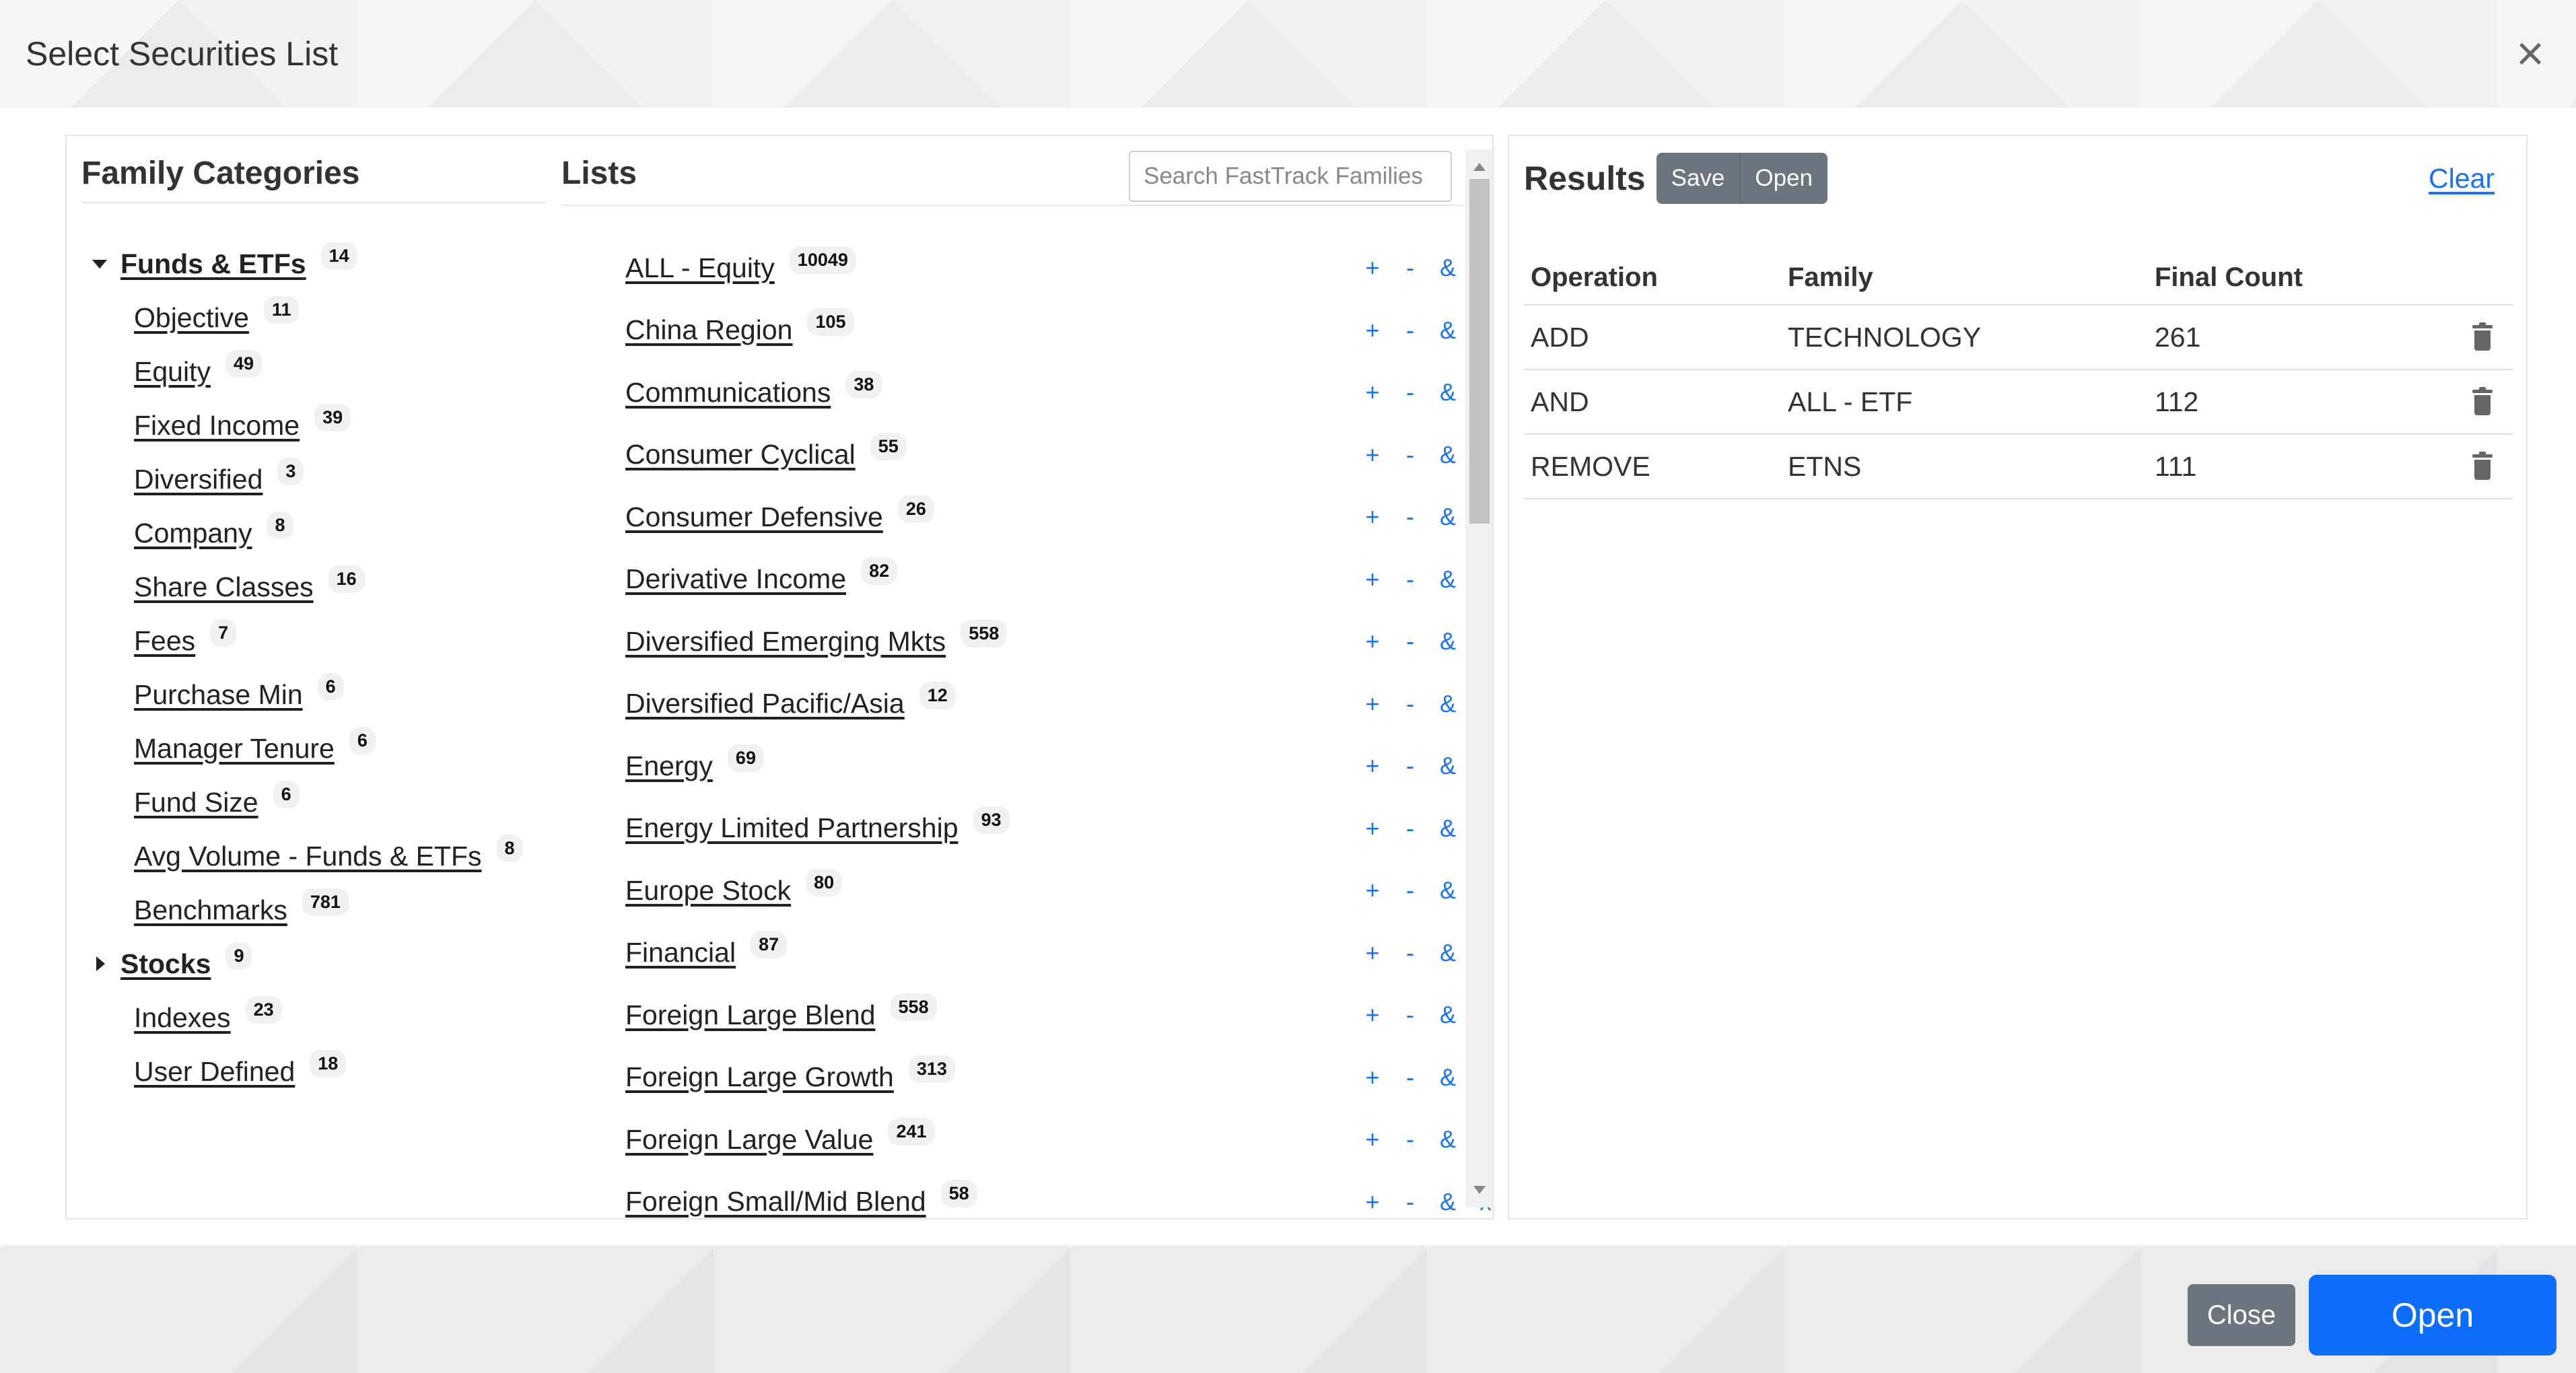  I want to click on caret-down-icon, so click(99, 264).